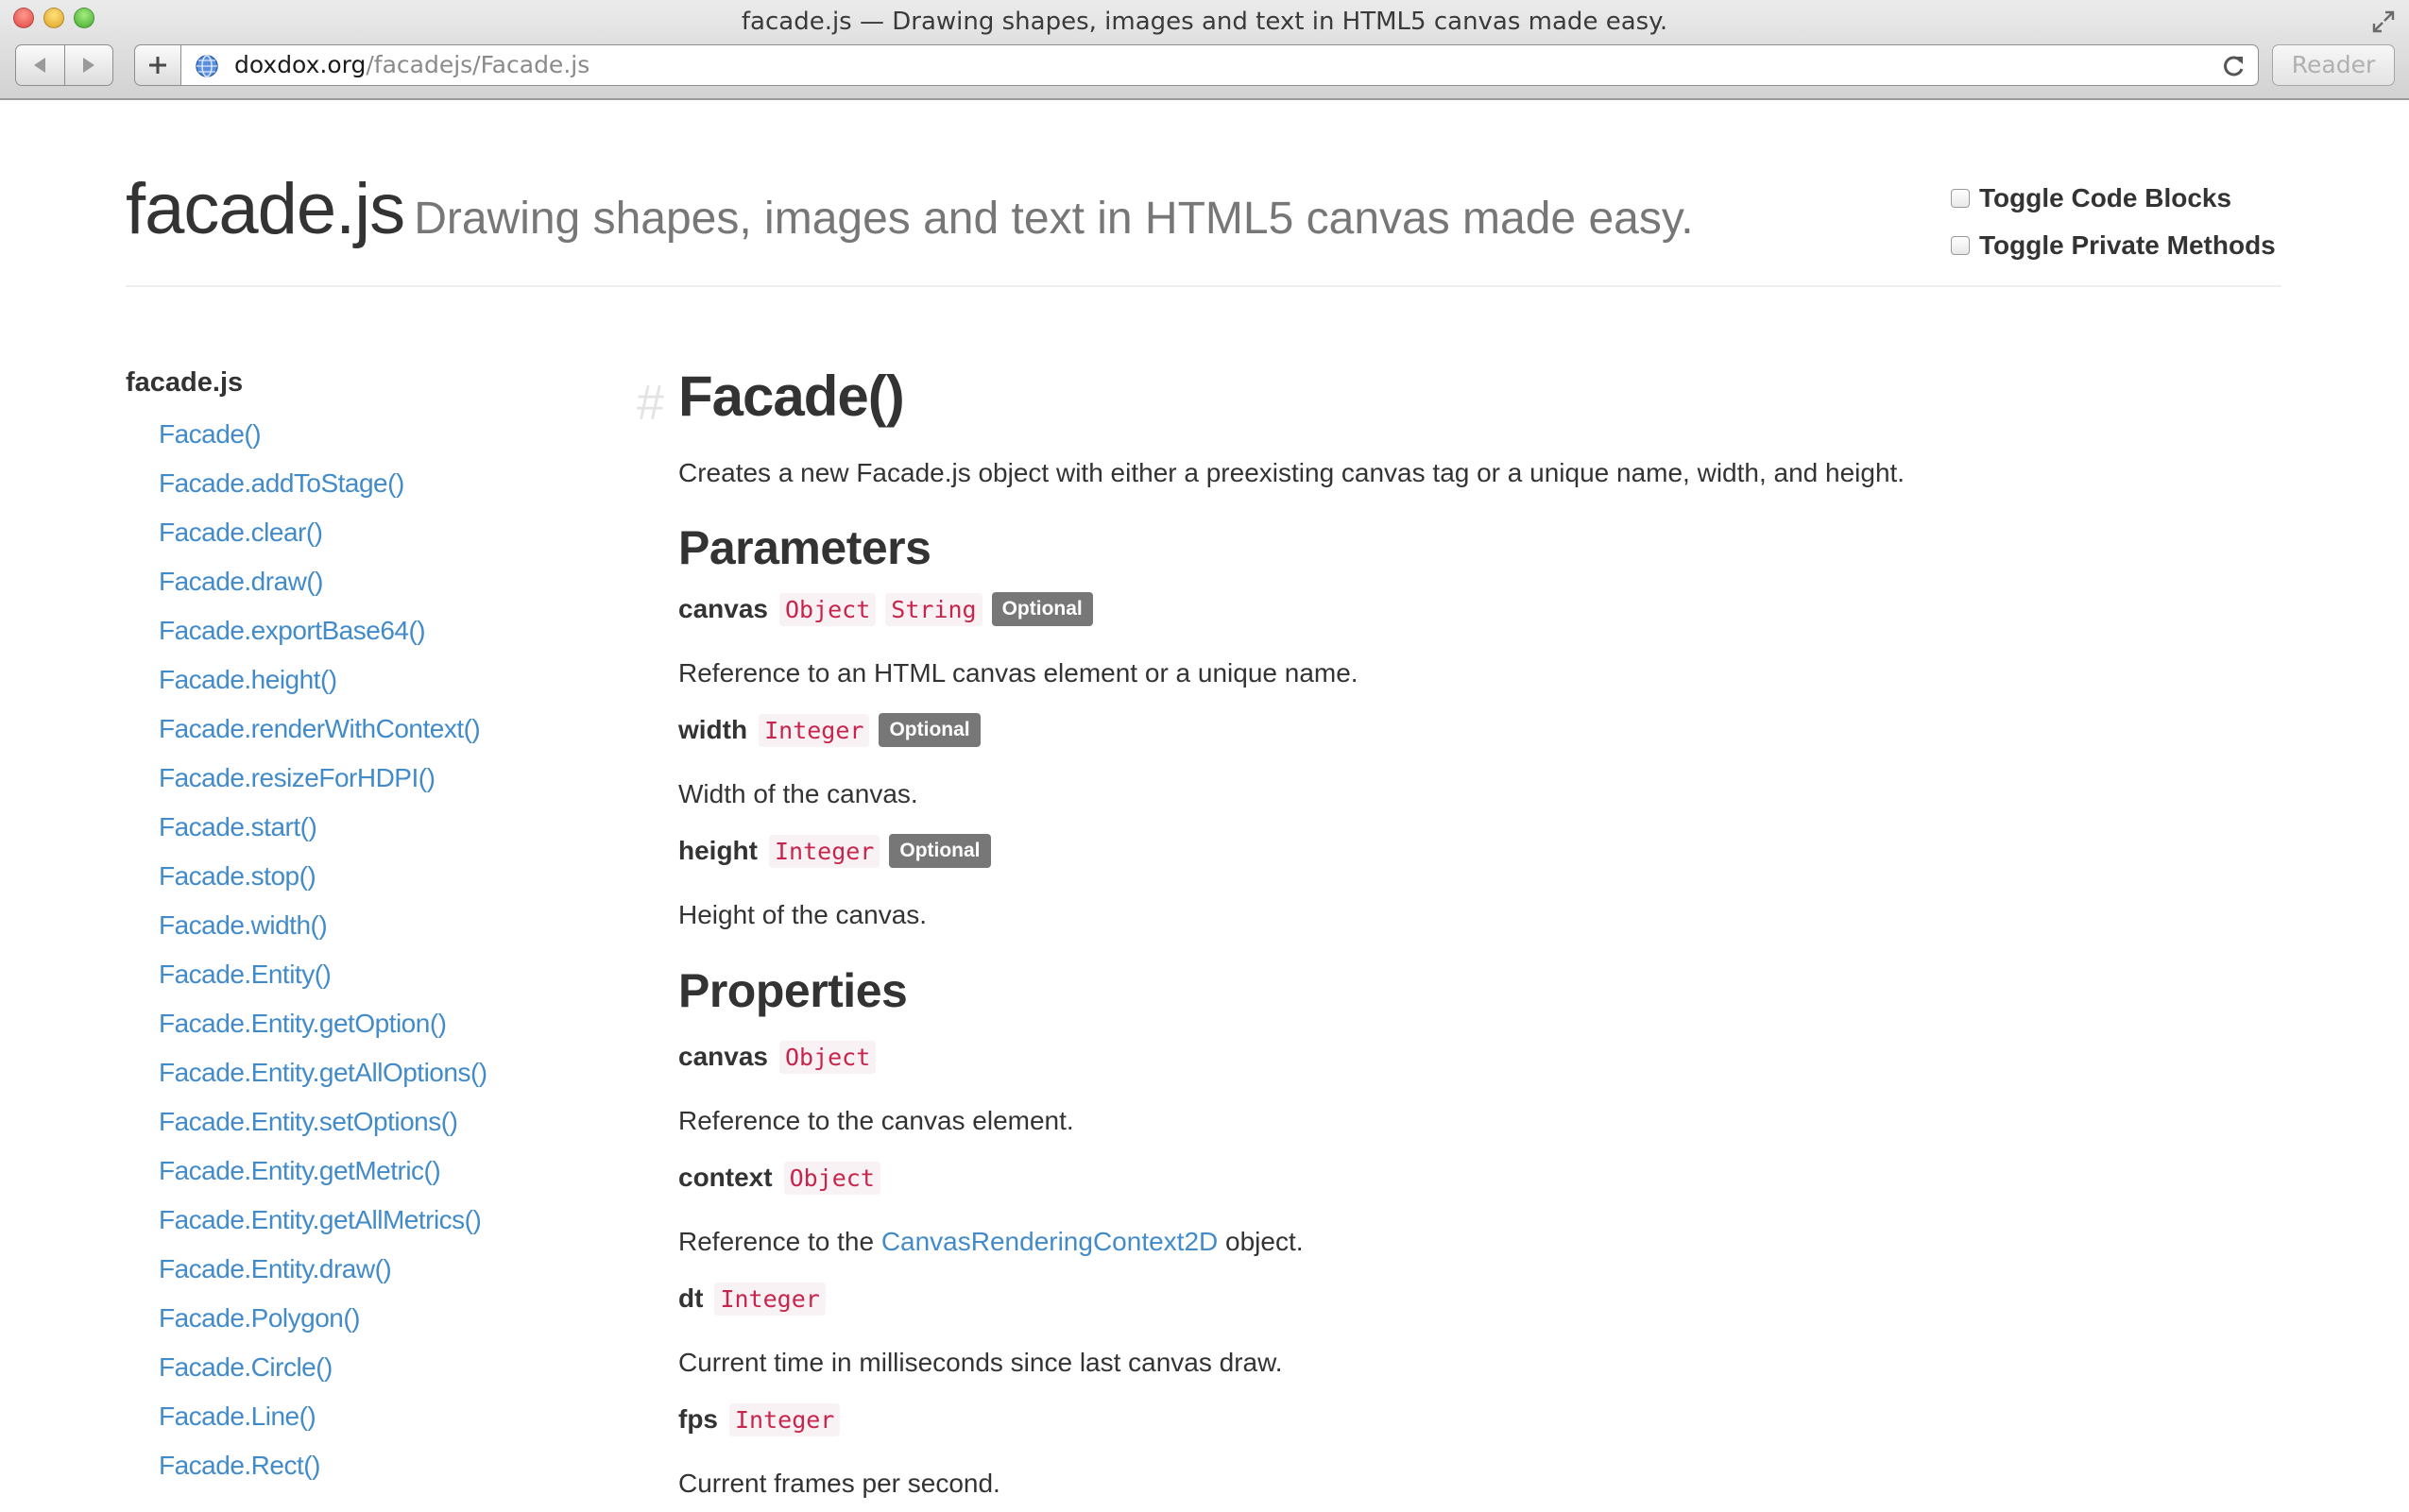 The image size is (2409, 1512). What do you see at coordinates (1505, 730) in the screenshot?
I see `param-width: width Integer Optional` at bounding box center [1505, 730].